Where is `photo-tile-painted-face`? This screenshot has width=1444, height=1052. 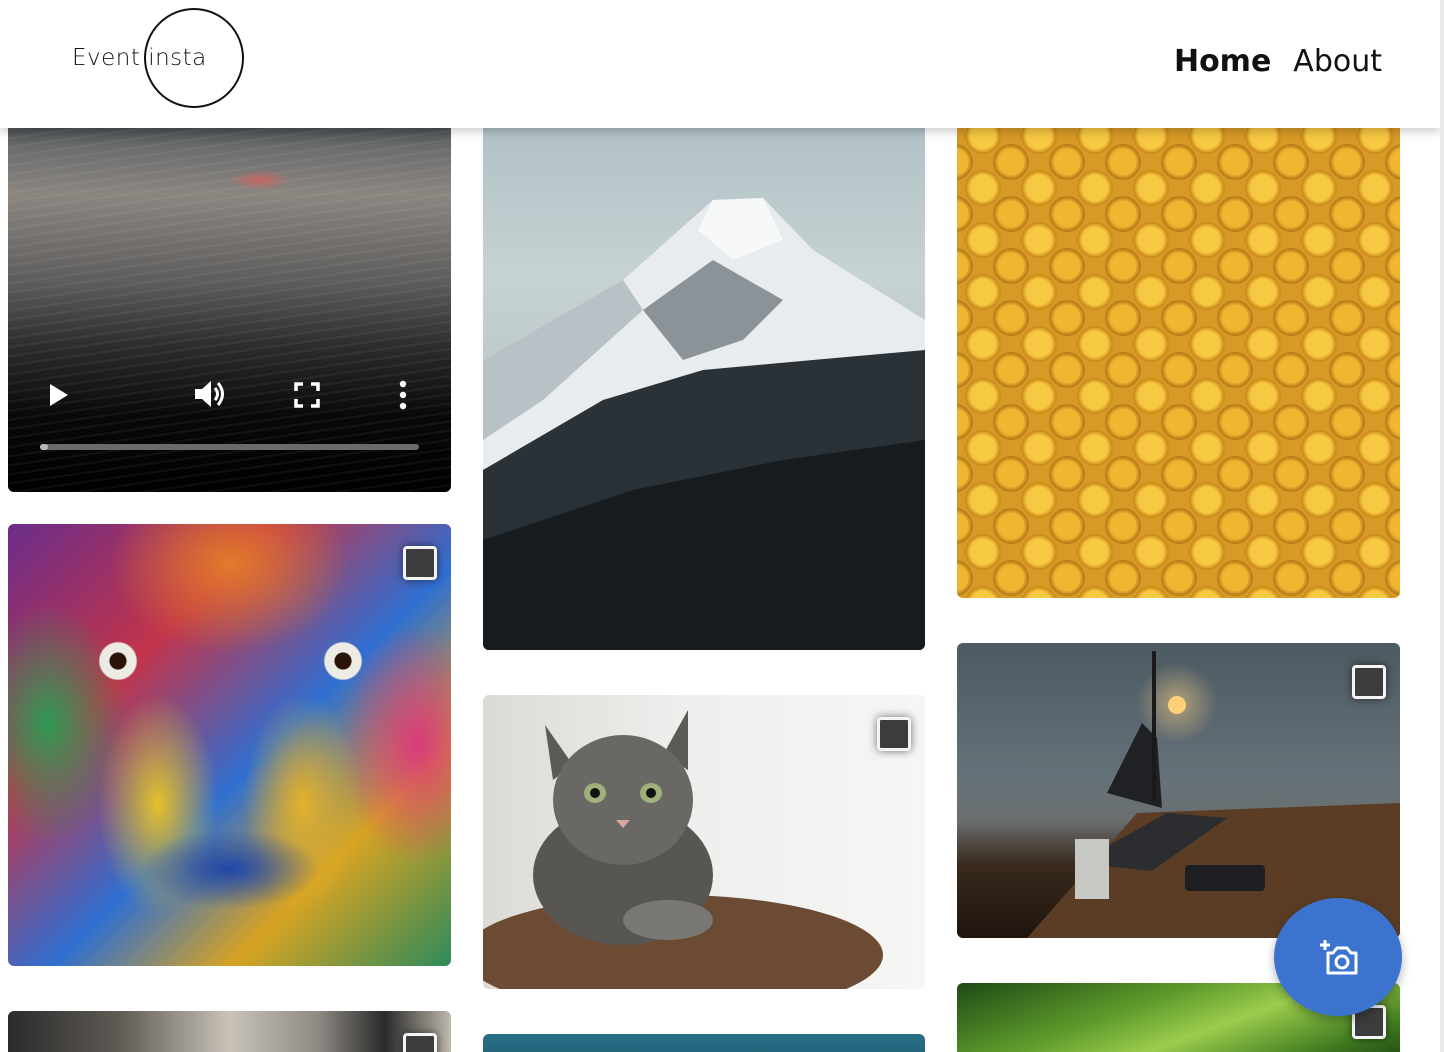 photo-tile-painted-face is located at coordinates (229, 745).